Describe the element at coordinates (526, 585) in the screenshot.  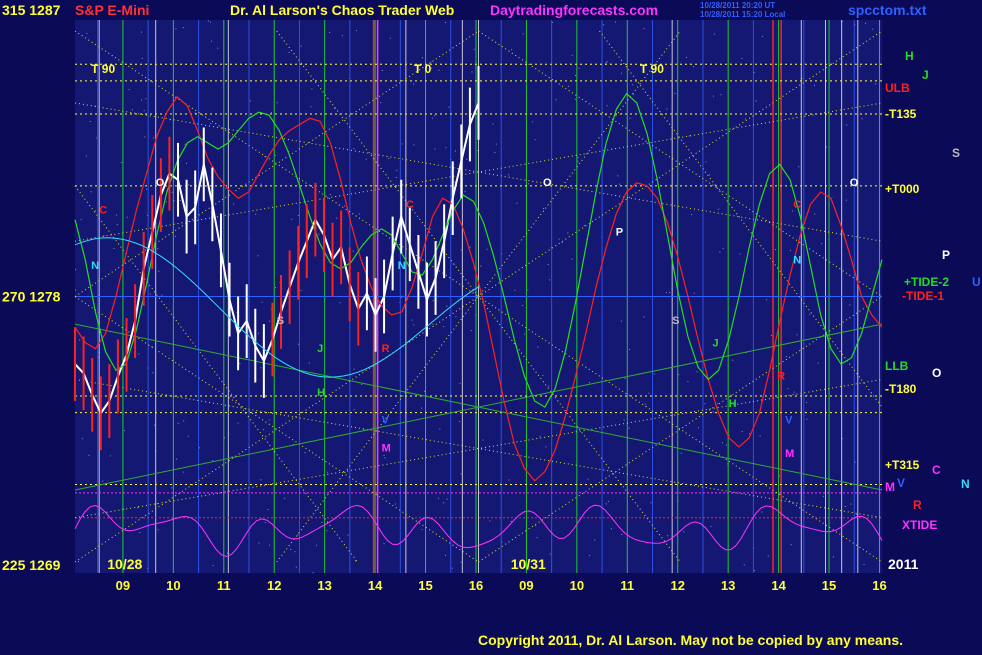
I see `x-tick-label: 09` at that location.